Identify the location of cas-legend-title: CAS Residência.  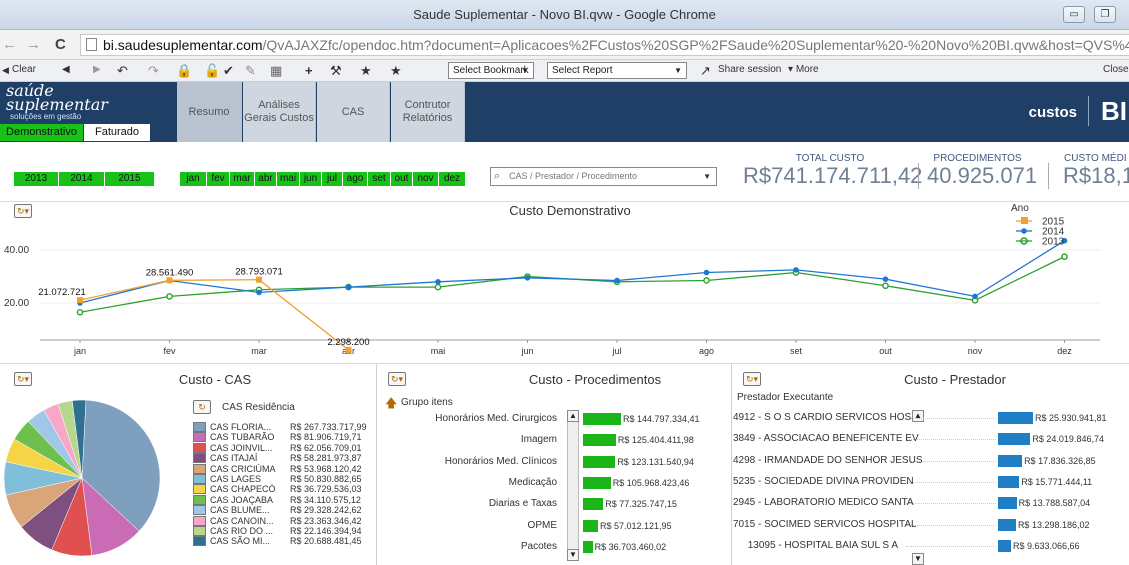
(258, 407).